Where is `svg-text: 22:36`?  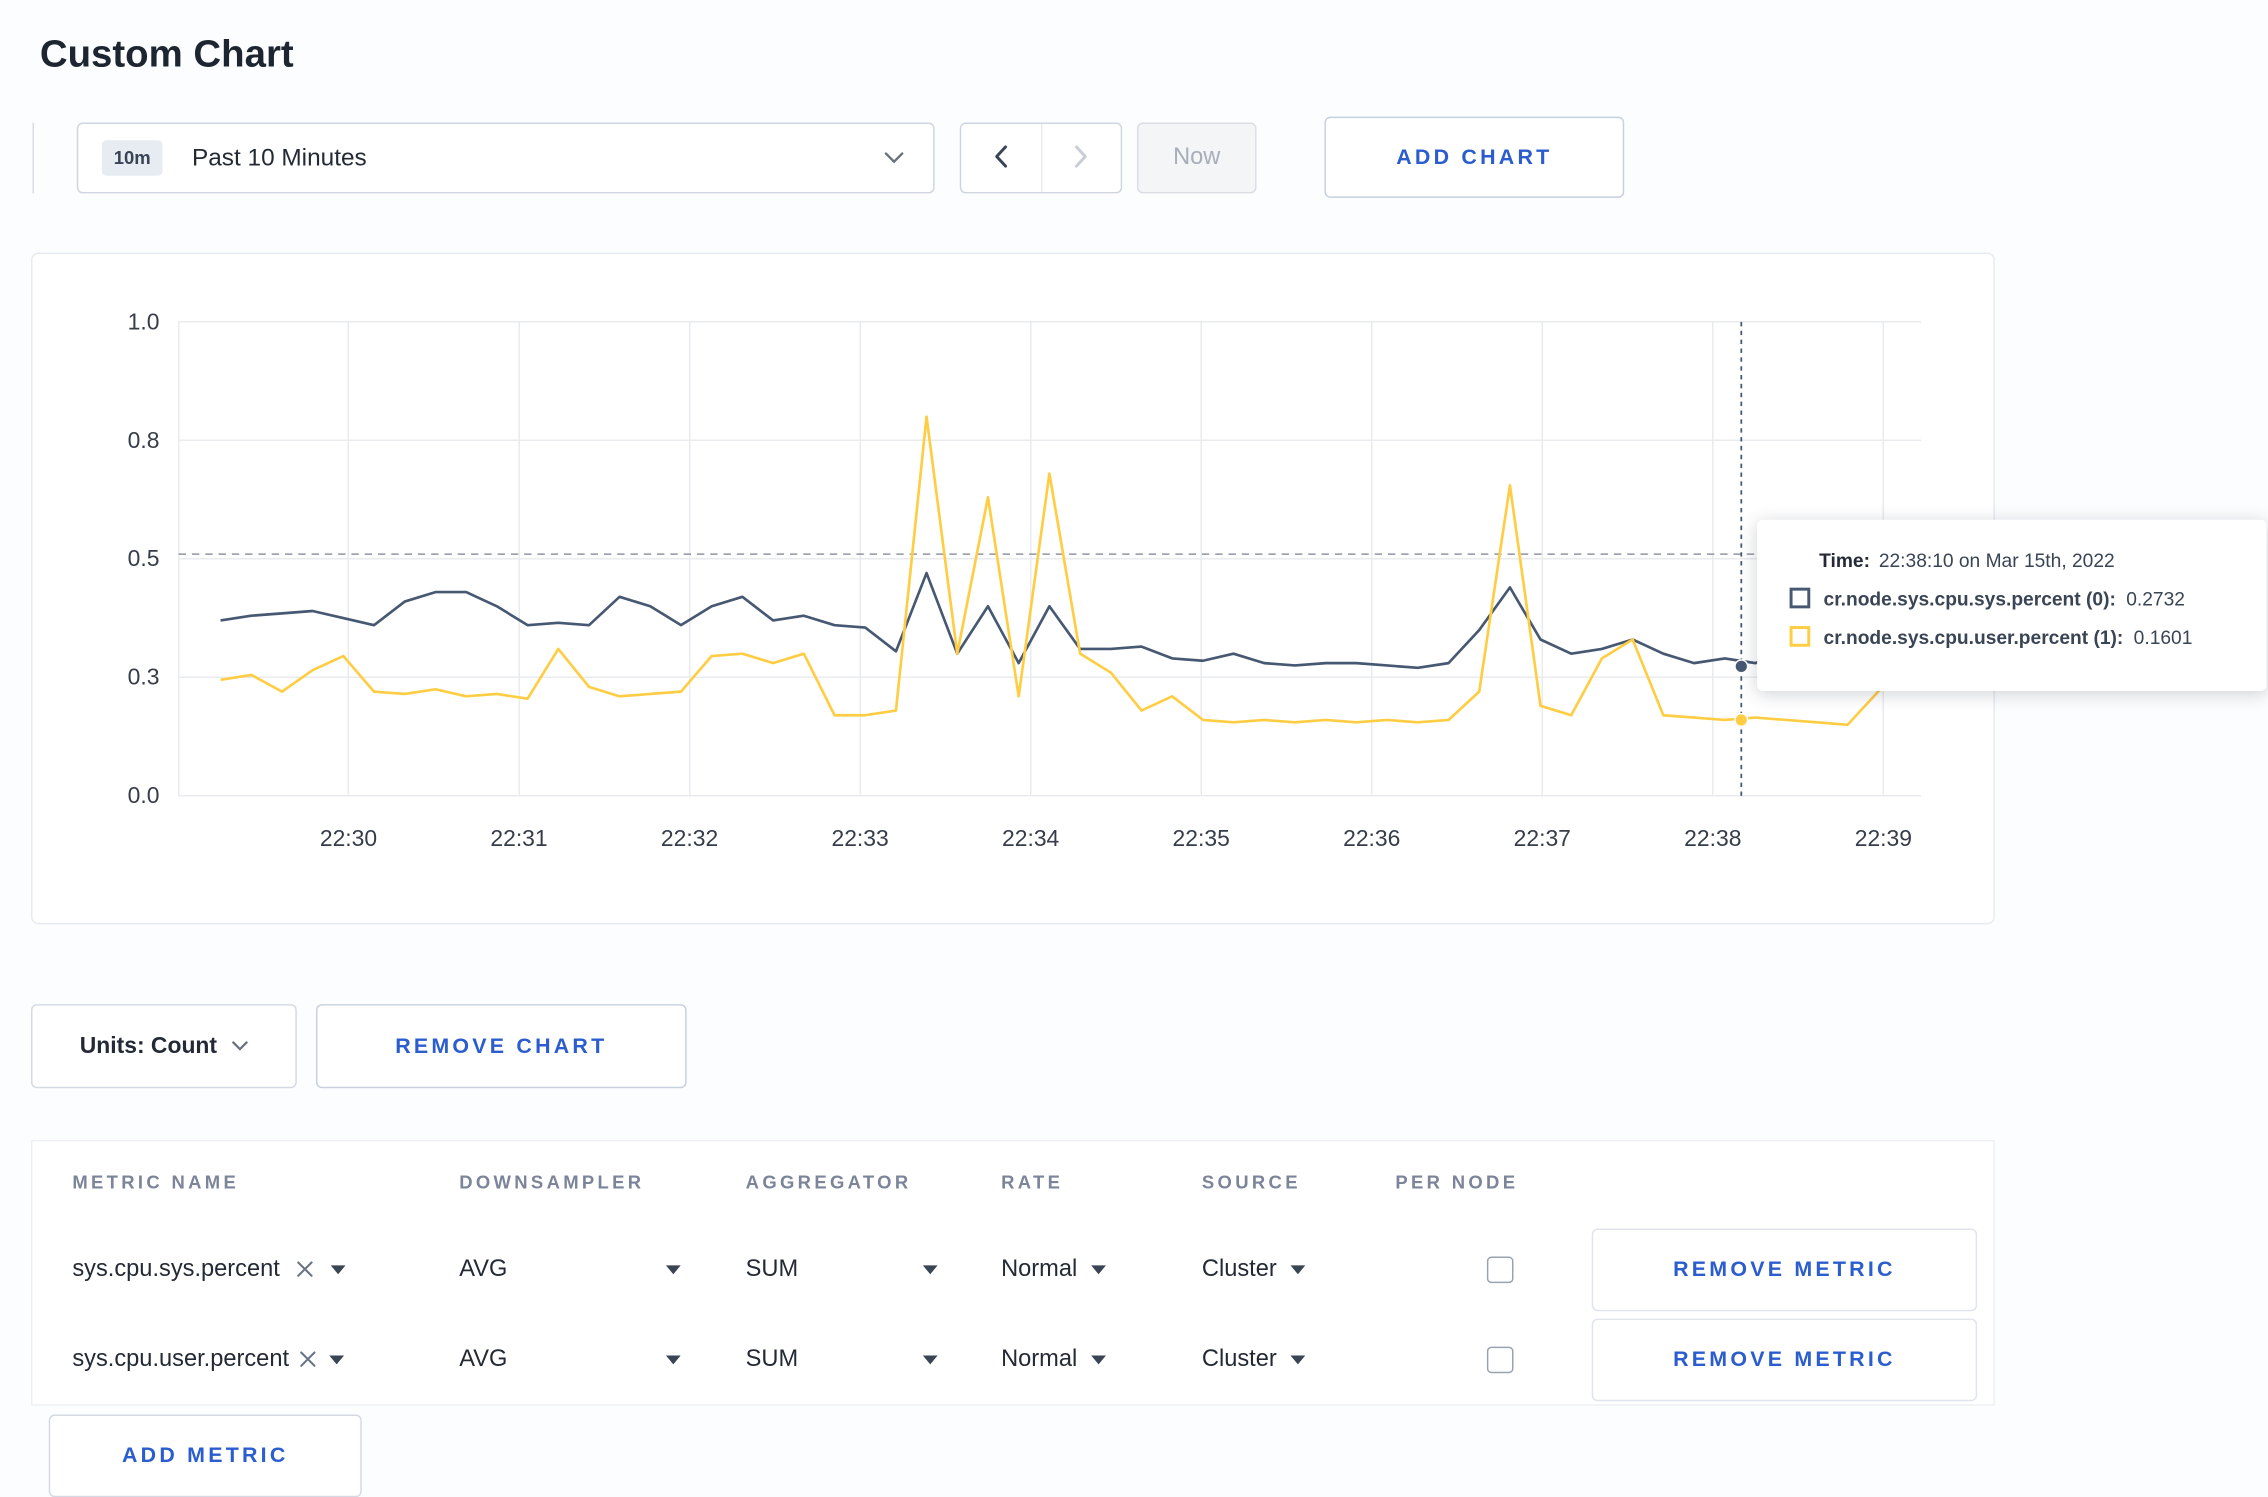
svg-text: 22:36 is located at coordinates (1371, 838).